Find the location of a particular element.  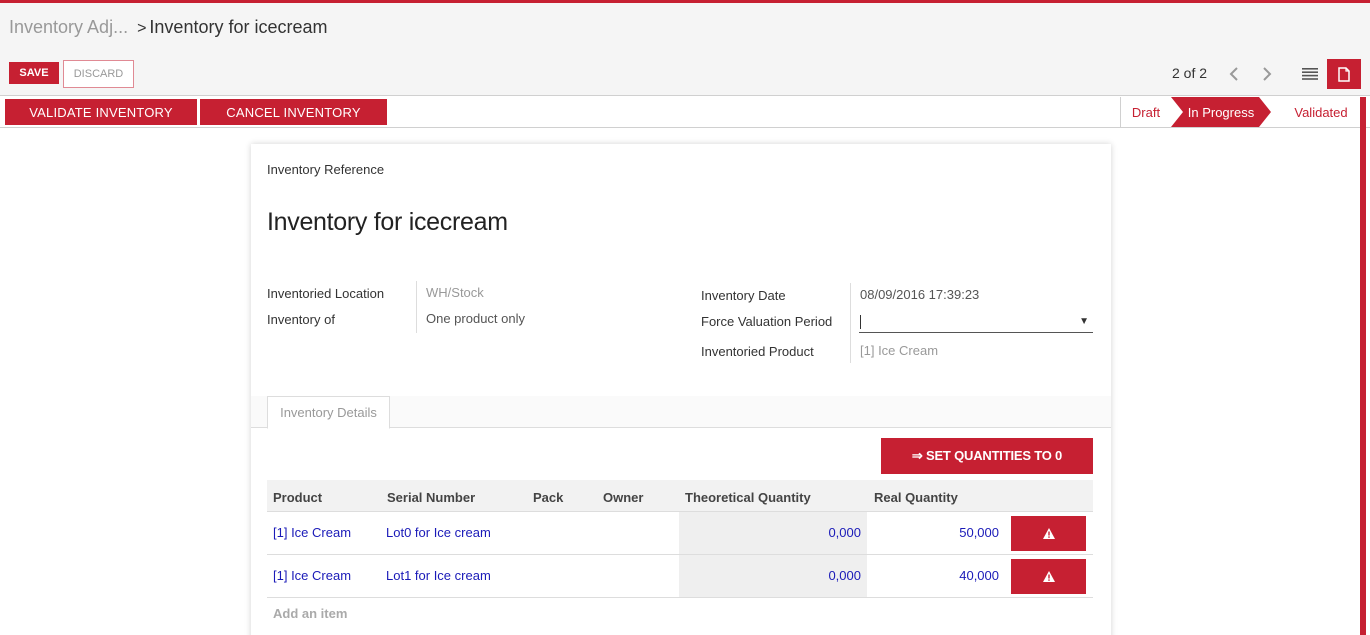

list-view-icon is located at coordinates (1310, 74).